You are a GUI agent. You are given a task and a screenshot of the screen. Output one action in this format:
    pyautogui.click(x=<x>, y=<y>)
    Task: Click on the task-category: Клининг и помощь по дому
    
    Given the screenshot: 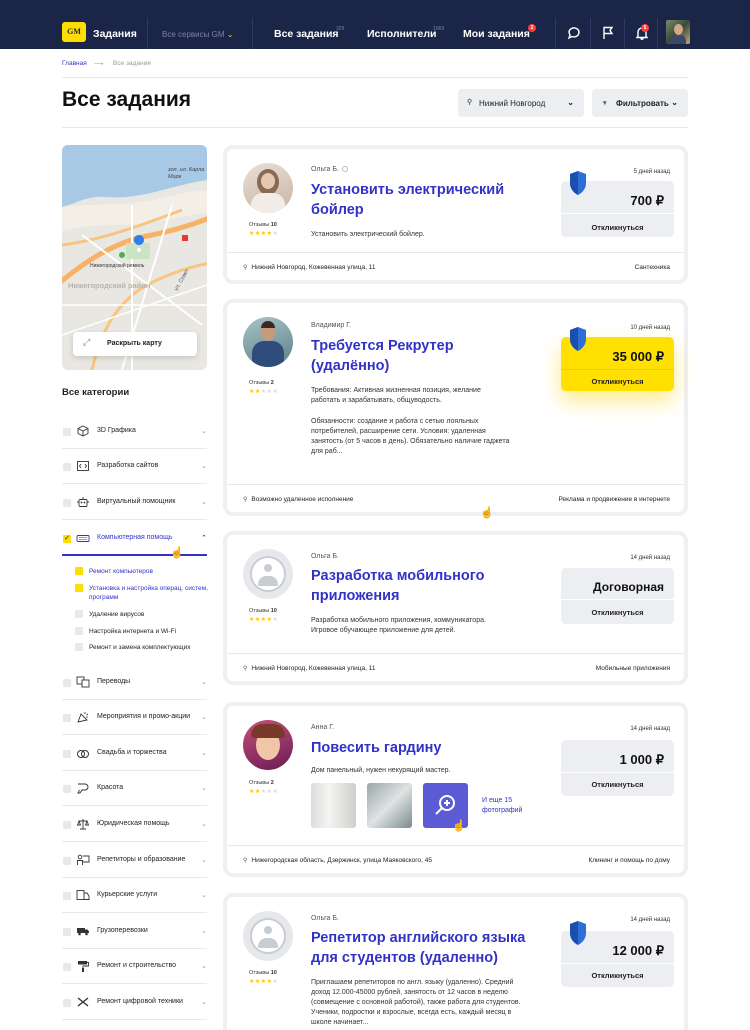 What is the action you would take?
    pyautogui.click(x=629, y=860)
    